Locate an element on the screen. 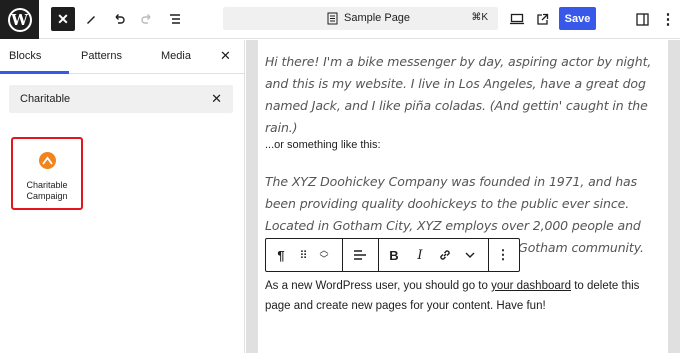 The height and width of the screenshot is (353, 680). options-icon: ⋮ is located at coordinates (503, 254).